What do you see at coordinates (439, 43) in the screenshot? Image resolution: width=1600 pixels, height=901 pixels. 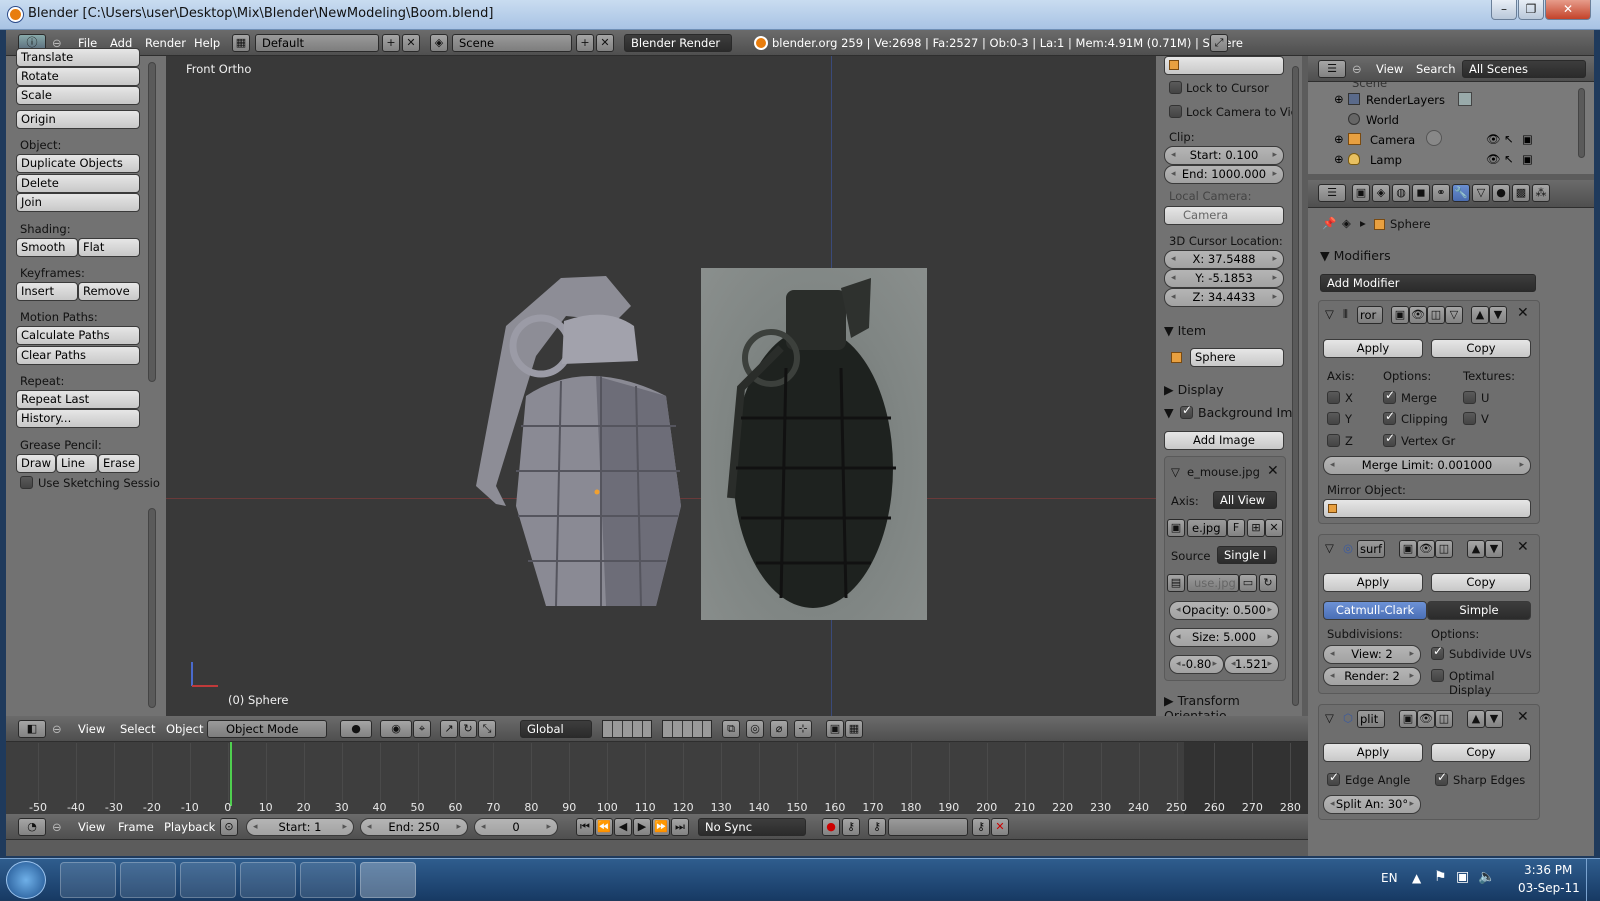 I see `scene-icon: ◈` at bounding box center [439, 43].